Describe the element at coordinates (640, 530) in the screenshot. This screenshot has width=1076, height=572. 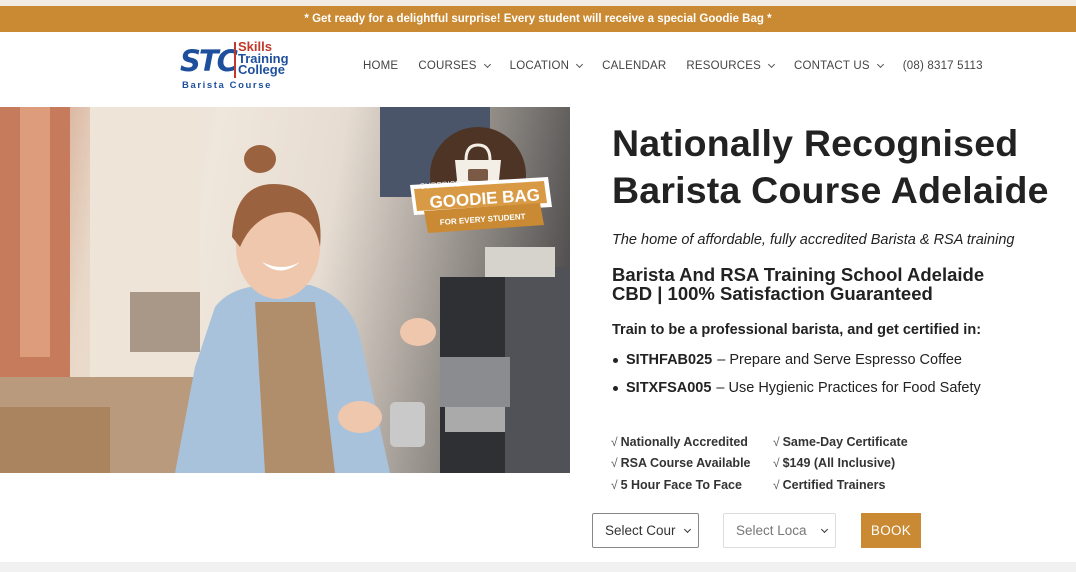
I see `course-select-value: Select Cour` at that location.